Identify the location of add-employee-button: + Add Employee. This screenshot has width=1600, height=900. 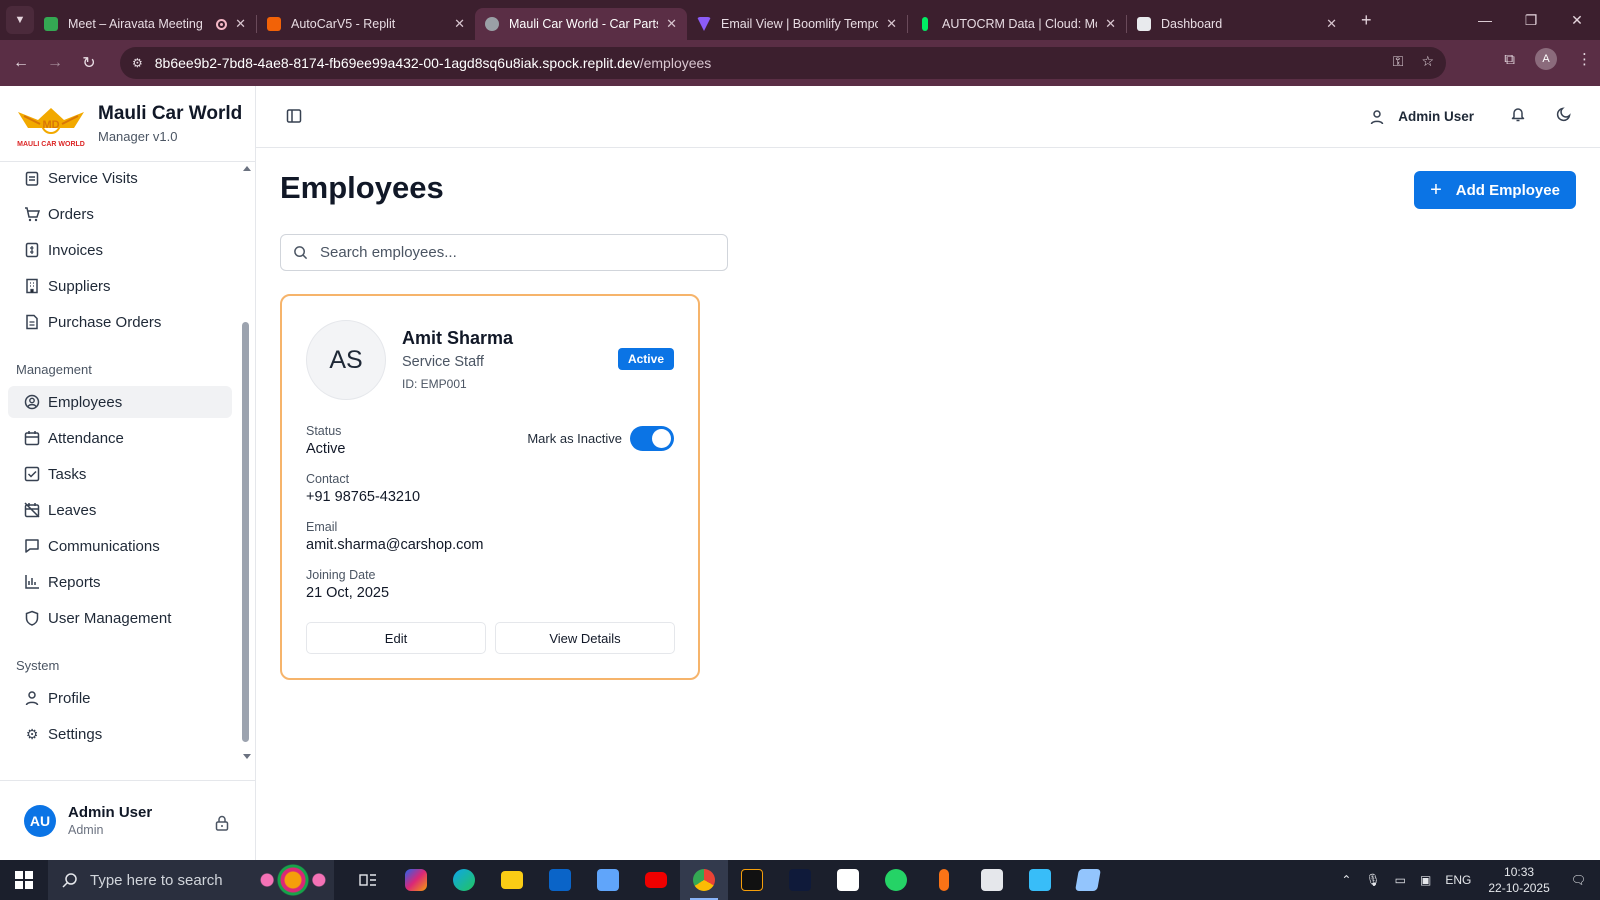
(1495, 190).